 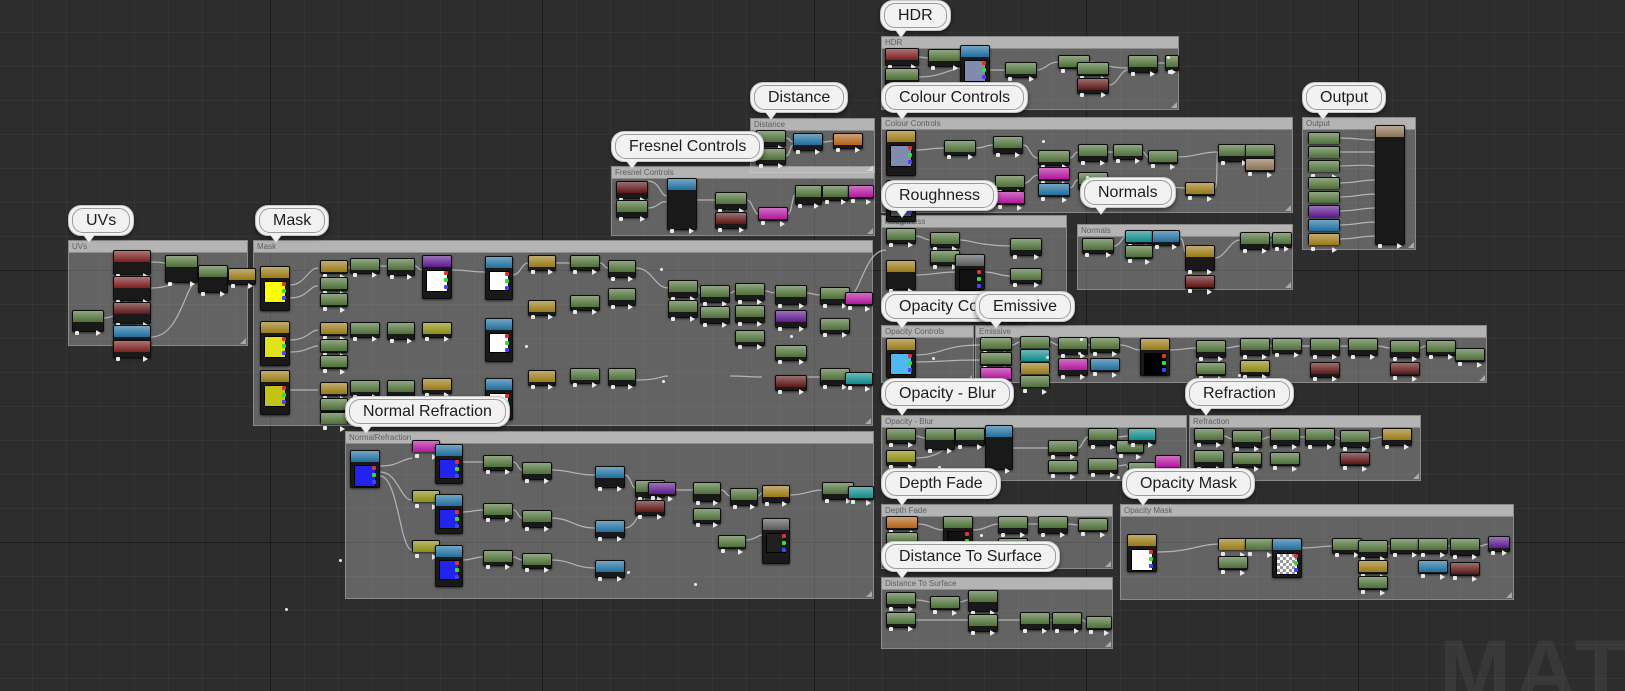 What do you see at coordinates (955, 100) in the screenshot?
I see `callout-bubble: Colour Controls` at bounding box center [955, 100].